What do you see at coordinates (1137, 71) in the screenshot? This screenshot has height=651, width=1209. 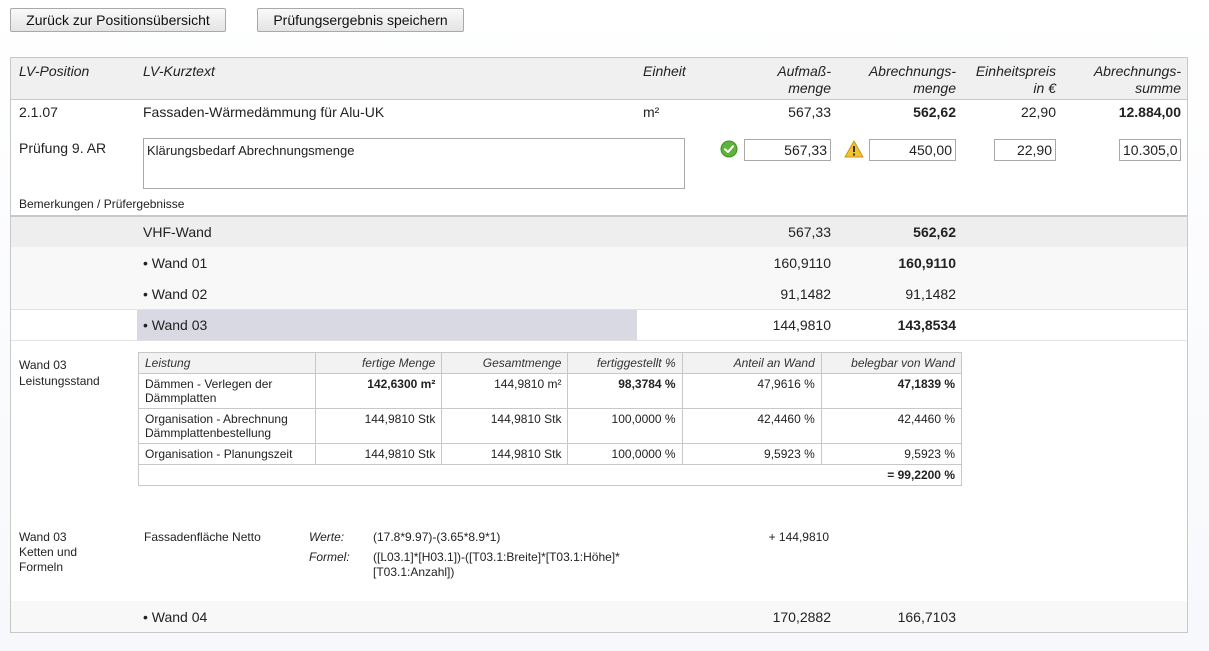 I see `header-summe-1: Abrechnungs-` at bounding box center [1137, 71].